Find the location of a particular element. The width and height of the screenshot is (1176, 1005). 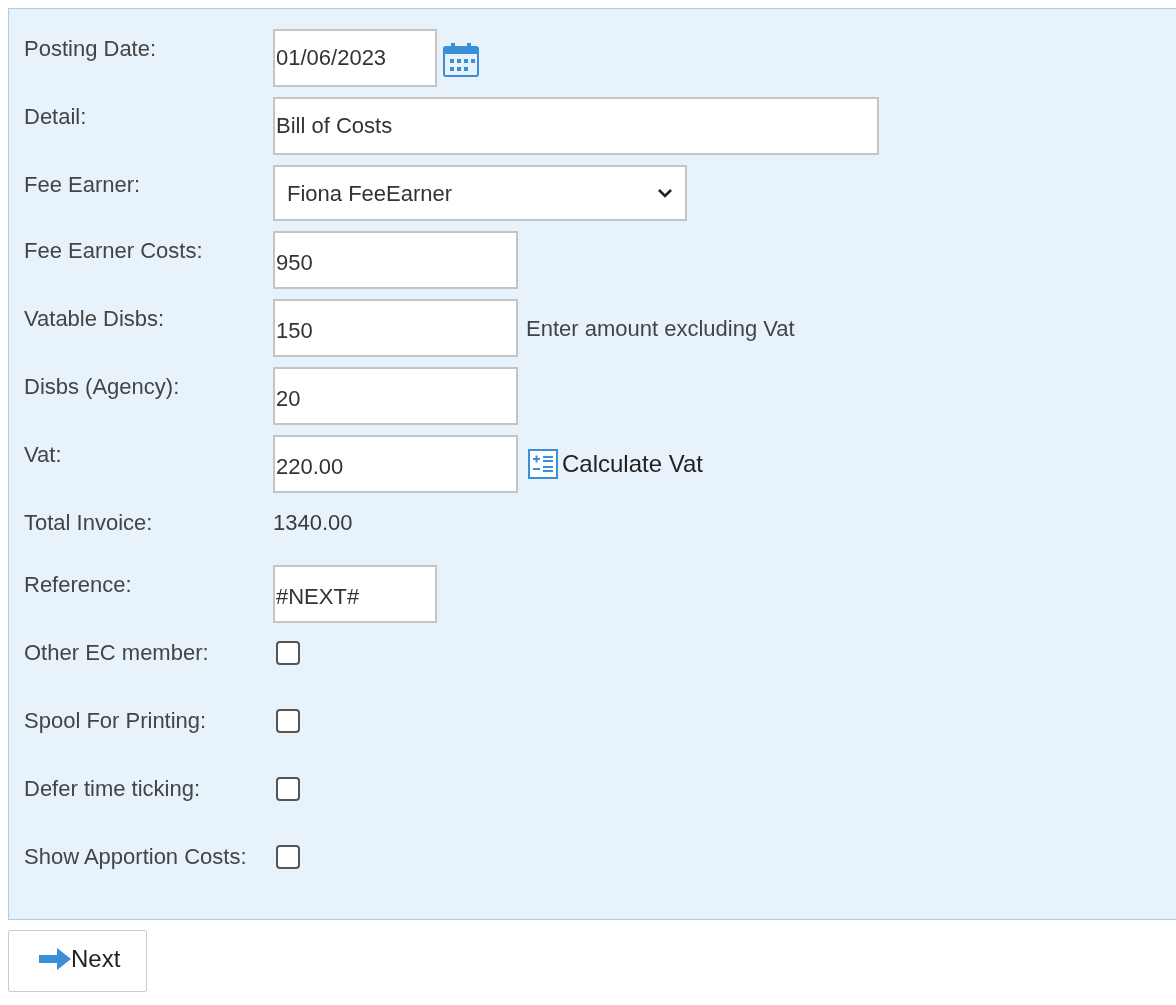

input-field: 220.00 is located at coordinates (395, 464).